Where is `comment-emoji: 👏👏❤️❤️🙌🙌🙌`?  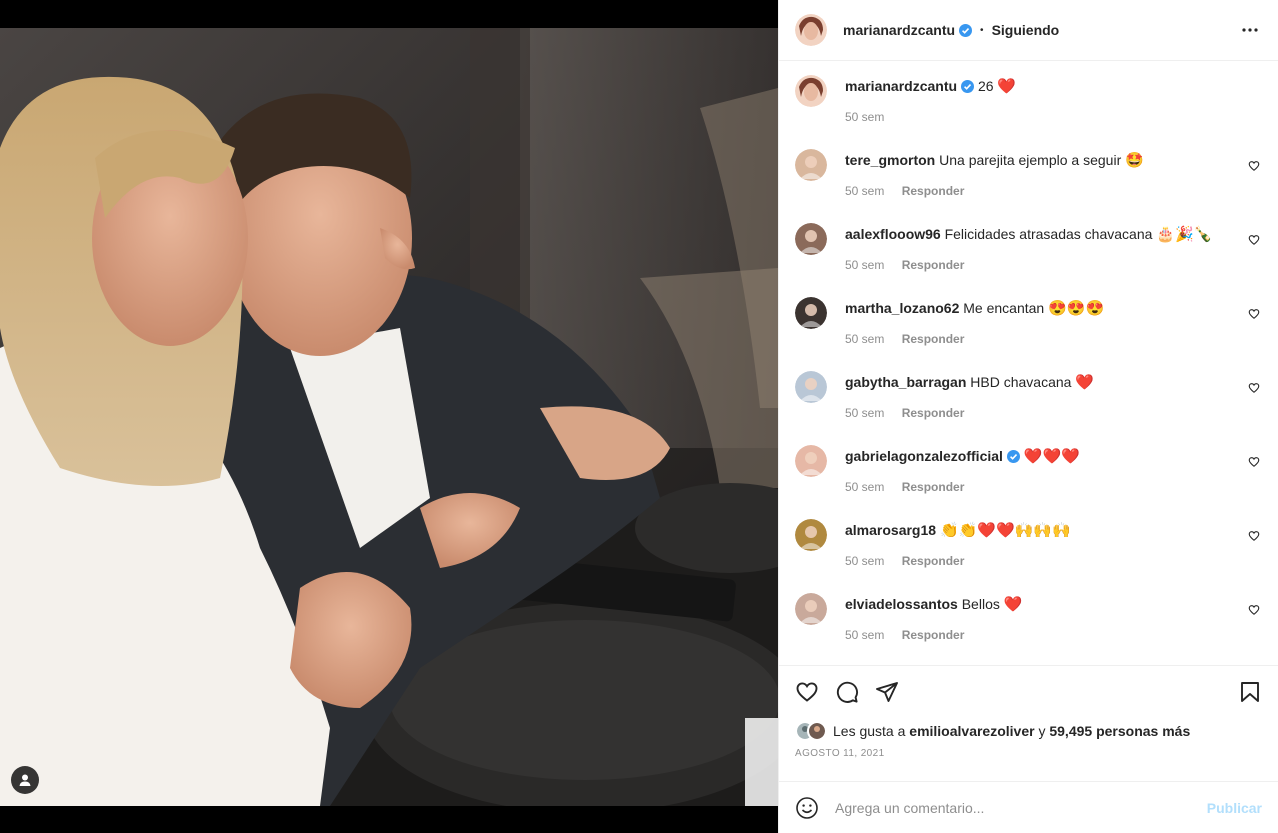
comment-emoji: 👏👏❤️❤️🙌🙌🙌 is located at coordinates (1005, 530).